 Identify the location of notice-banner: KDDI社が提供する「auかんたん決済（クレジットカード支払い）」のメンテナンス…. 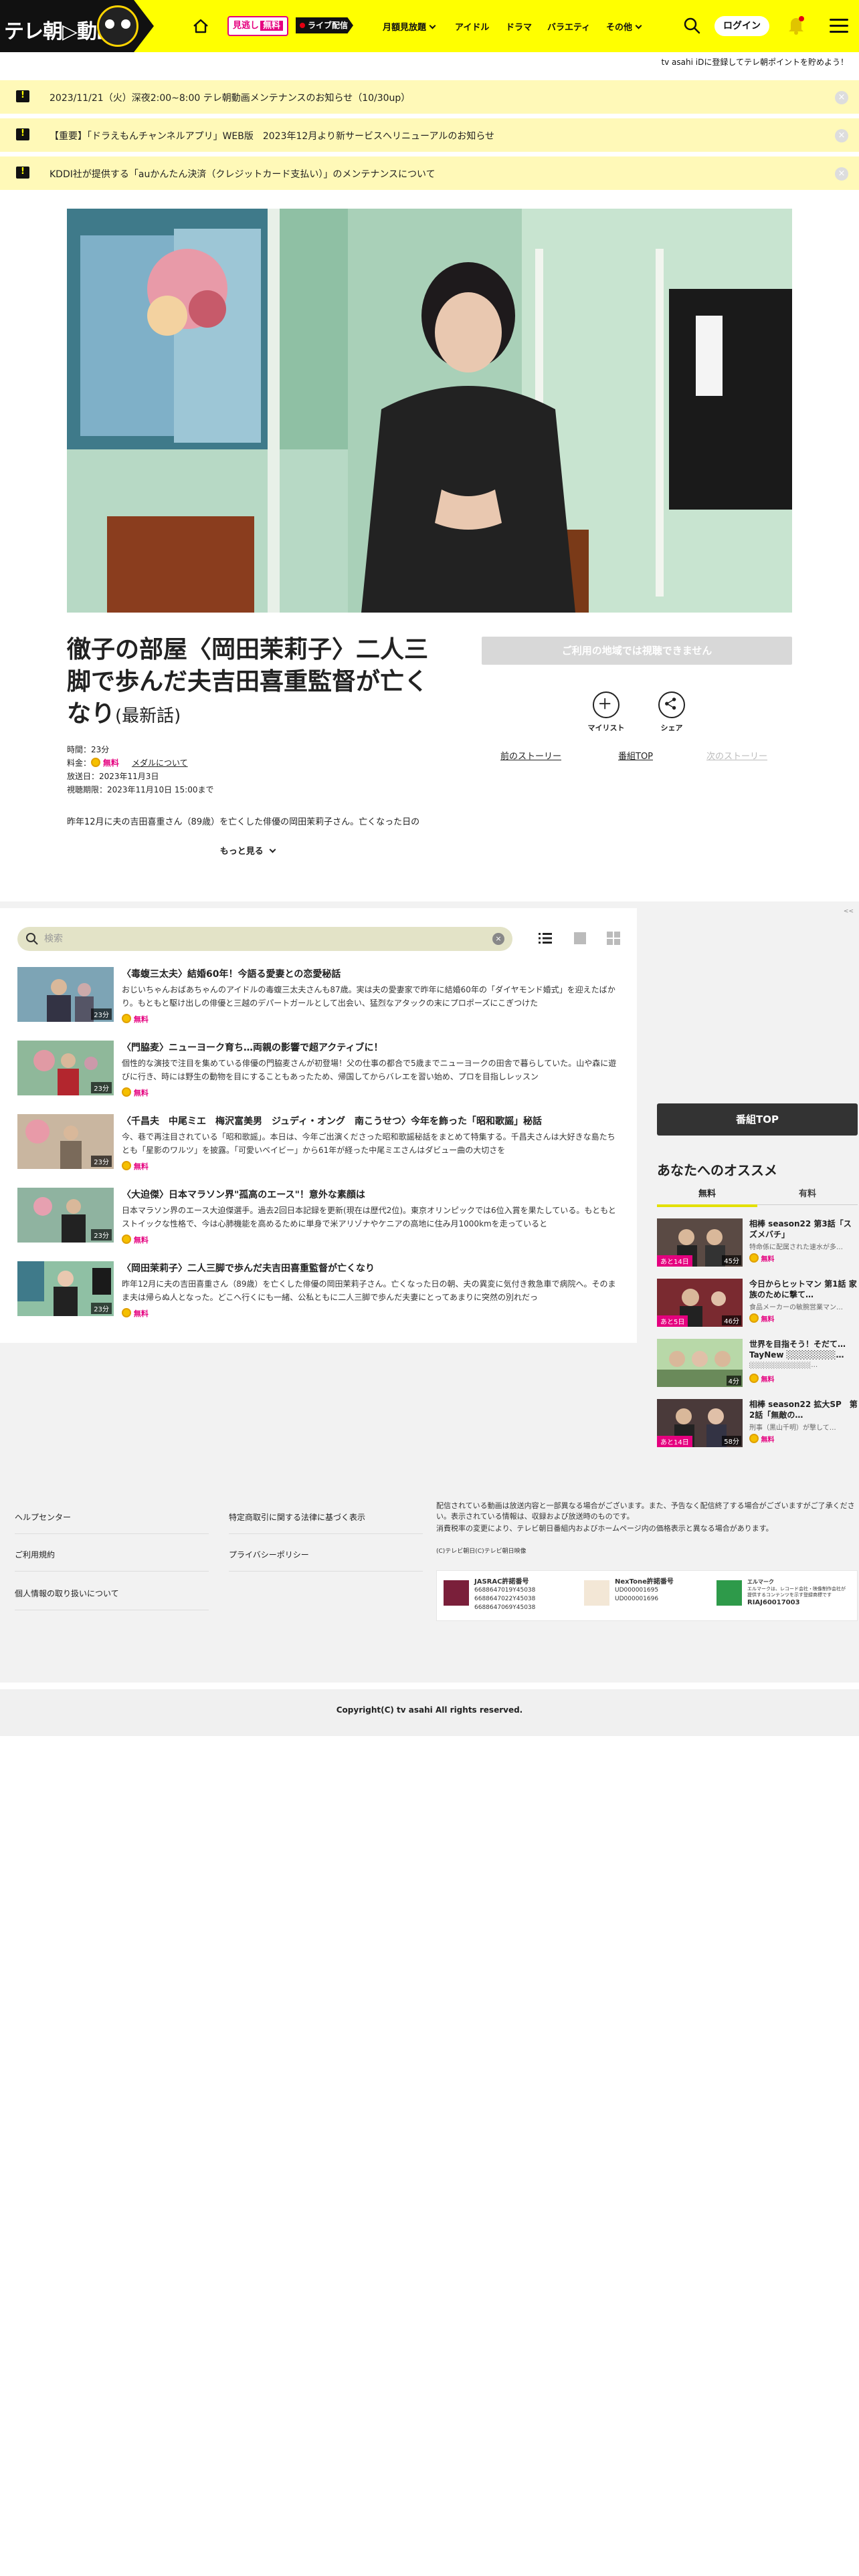
(429, 173).